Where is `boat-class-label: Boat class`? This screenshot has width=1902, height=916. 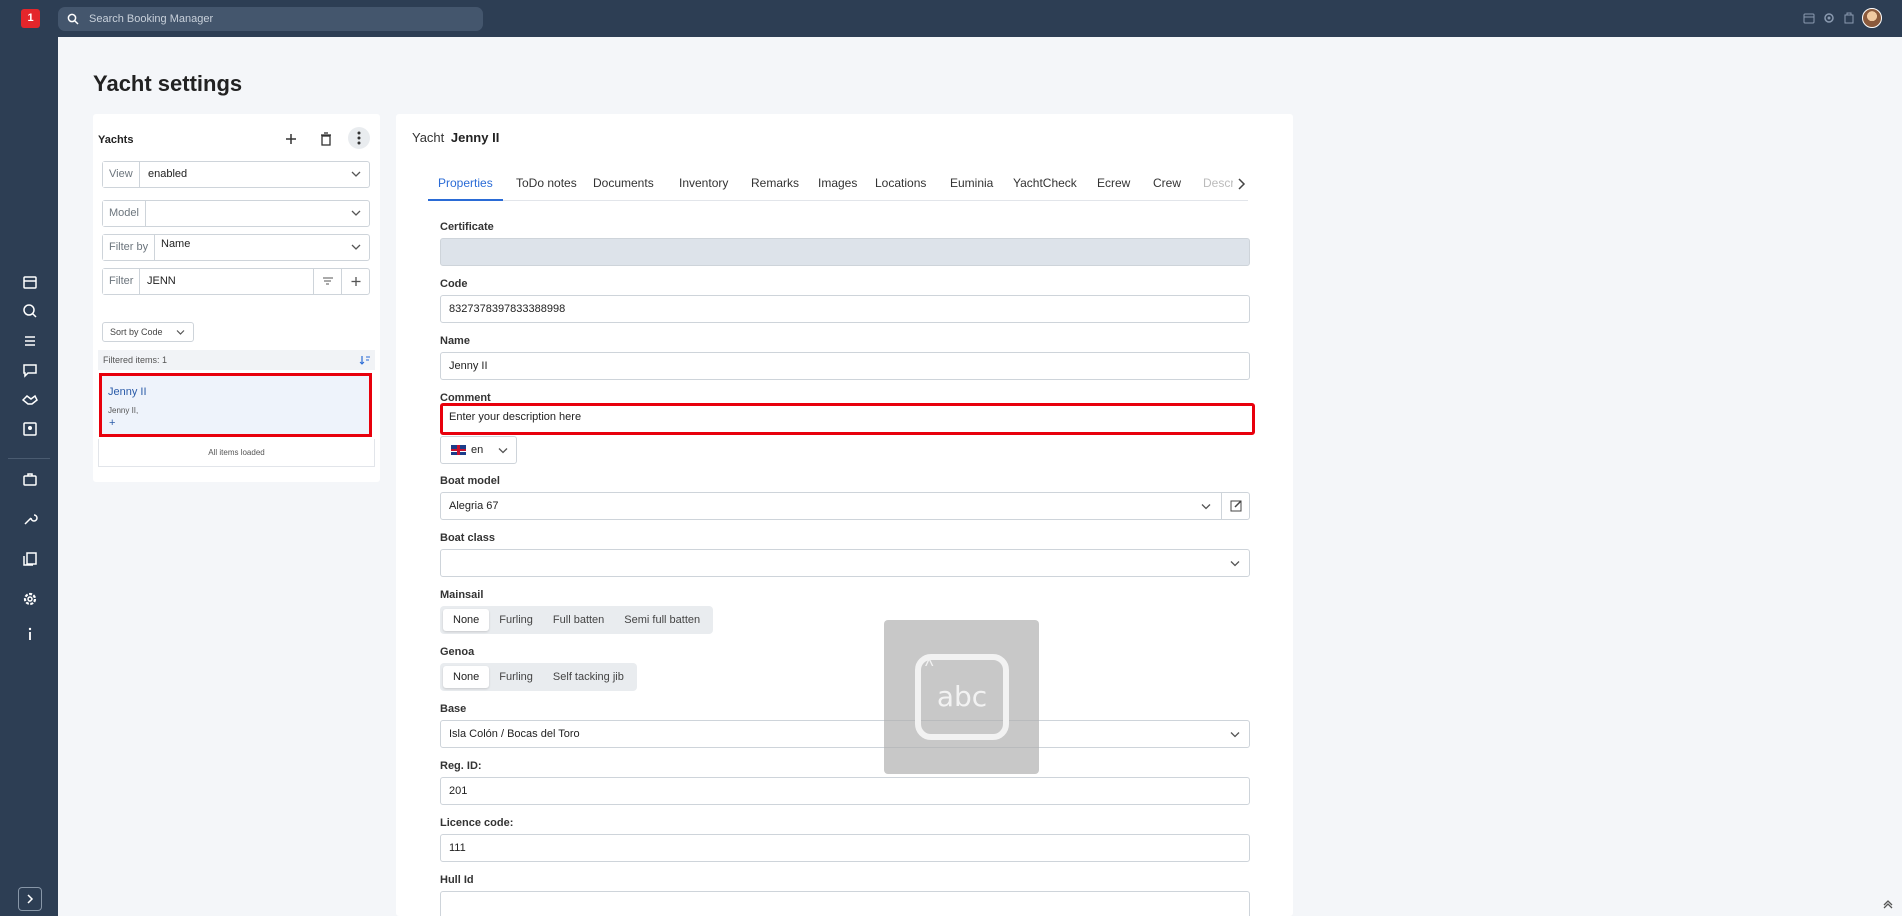 boat-class-label: Boat class is located at coordinates (468, 538).